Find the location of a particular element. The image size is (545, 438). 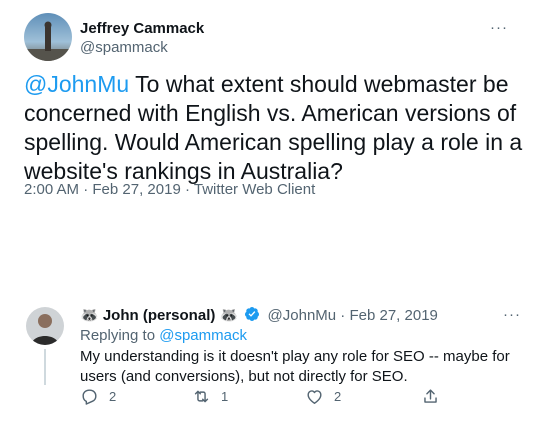

share-action is located at coordinates (430, 396).